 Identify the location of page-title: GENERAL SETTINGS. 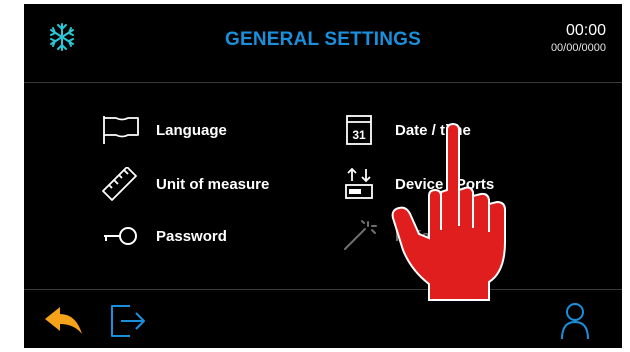
(323, 39).